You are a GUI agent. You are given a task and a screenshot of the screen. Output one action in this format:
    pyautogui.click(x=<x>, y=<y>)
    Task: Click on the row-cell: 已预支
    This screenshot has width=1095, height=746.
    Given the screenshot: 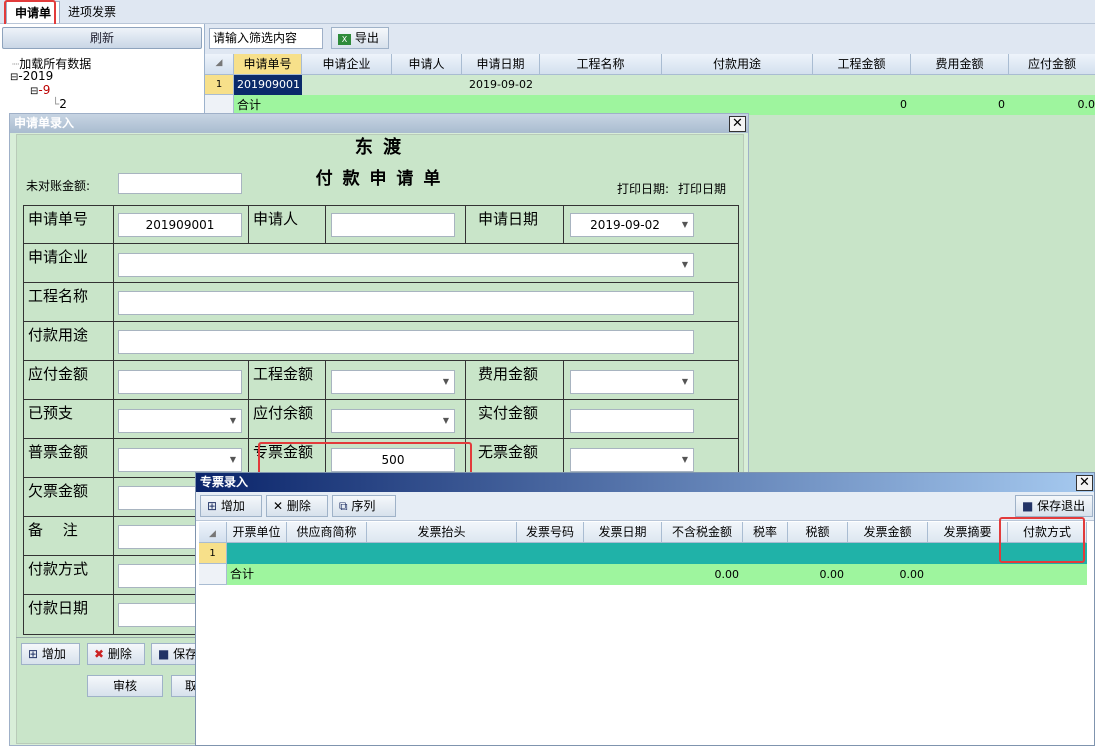 What is the action you would take?
    pyautogui.click(x=69, y=419)
    